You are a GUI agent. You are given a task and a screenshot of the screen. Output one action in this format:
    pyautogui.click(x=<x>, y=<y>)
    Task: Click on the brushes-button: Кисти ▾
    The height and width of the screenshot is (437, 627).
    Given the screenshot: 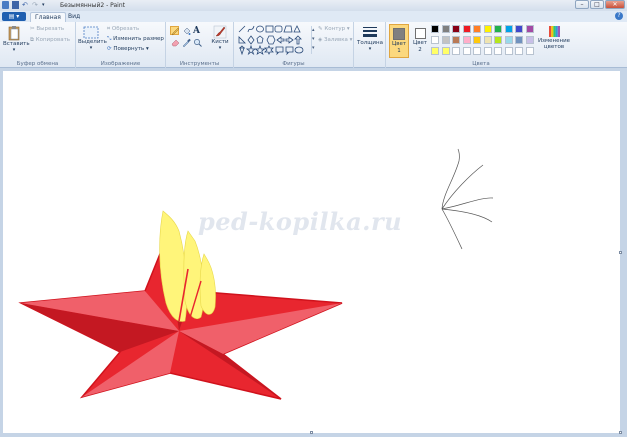 What is the action you would take?
    pyautogui.click(x=220, y=38)
    